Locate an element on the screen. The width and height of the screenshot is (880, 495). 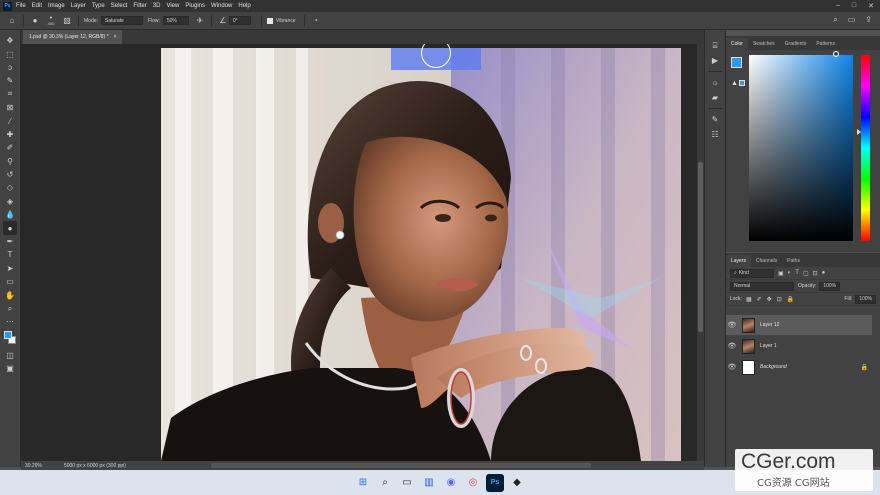
app-taskbar-icon: ◆ is located at coordinates (517, 483).